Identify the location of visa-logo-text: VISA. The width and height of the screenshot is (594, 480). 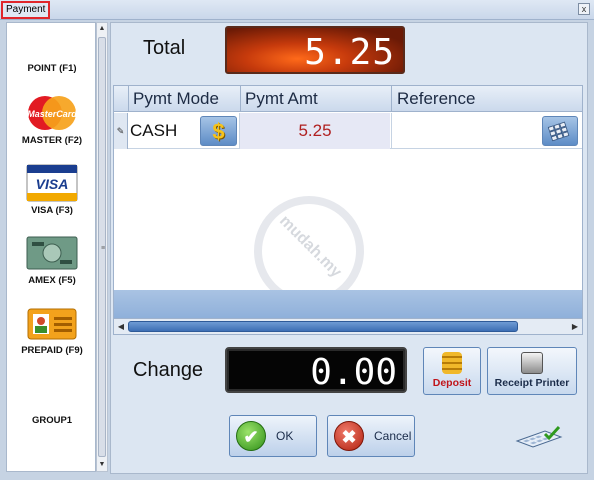
(52, 184).